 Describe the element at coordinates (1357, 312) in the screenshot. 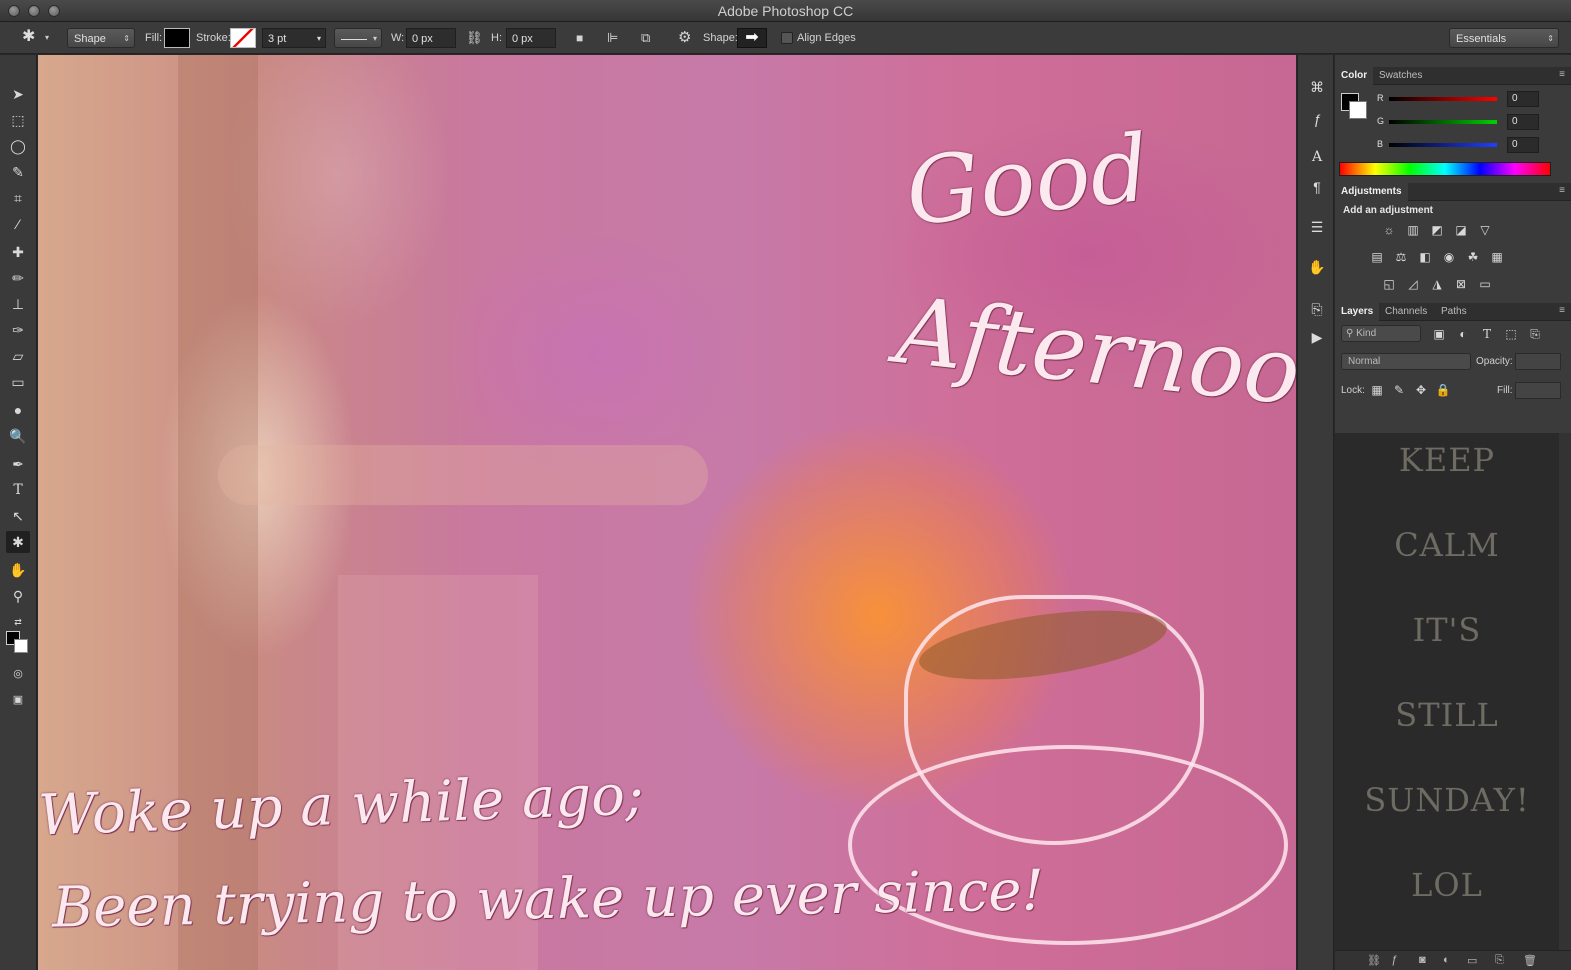

I see `tab-layers: Layers` at that location.